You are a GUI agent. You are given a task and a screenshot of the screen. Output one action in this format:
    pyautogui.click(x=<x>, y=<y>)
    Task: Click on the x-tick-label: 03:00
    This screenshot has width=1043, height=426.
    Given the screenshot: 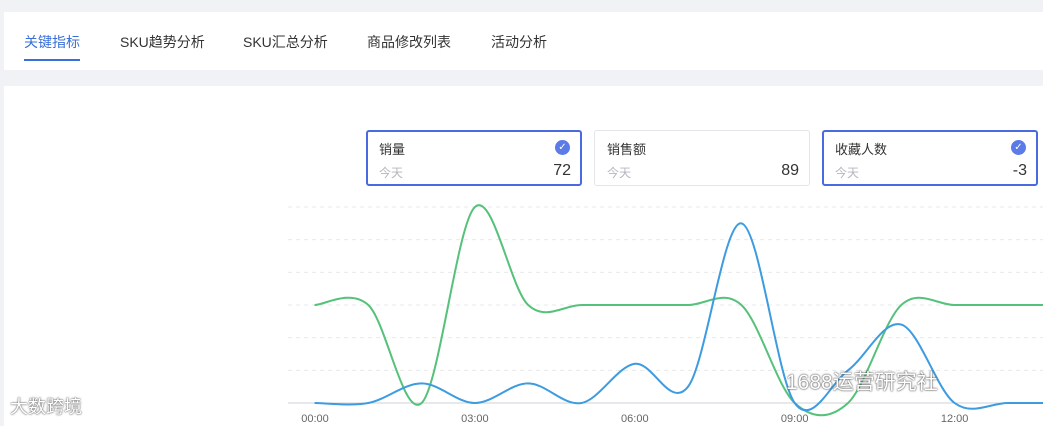 What is the action you would take?
    pyautogui.click(x=475, y=419)
    